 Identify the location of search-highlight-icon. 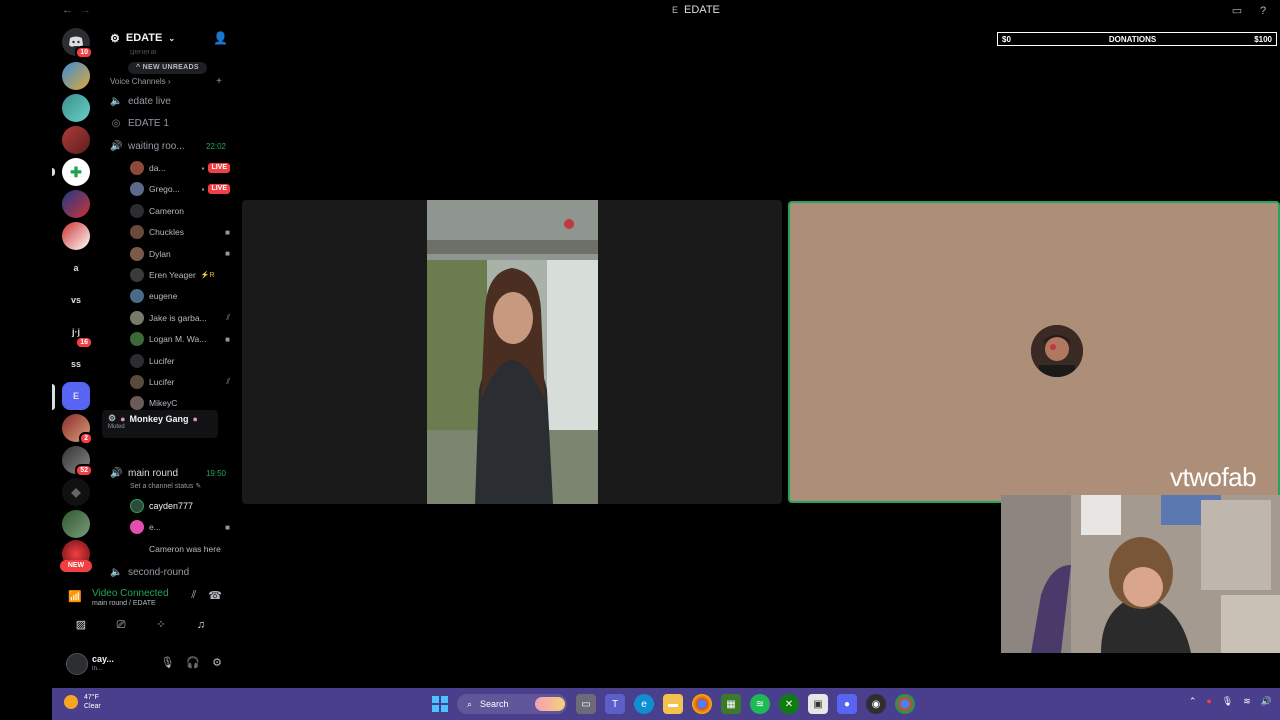
(550, 704).